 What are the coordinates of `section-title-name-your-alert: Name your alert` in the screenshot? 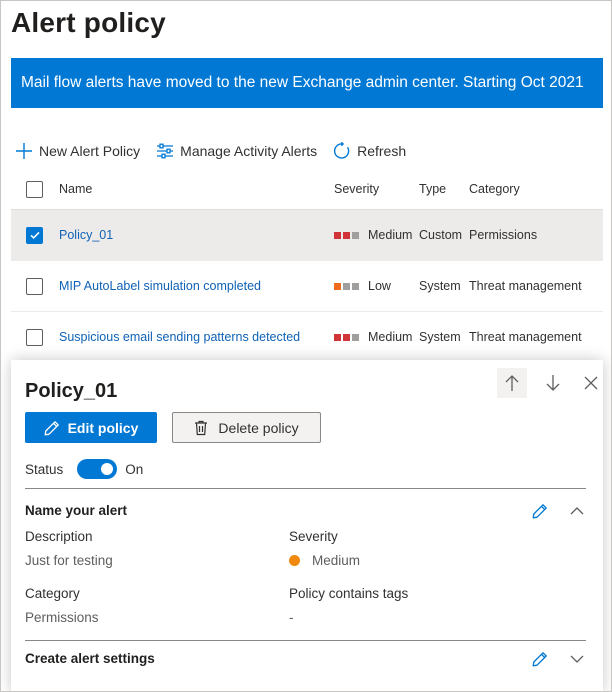 It's located at (76, 510).